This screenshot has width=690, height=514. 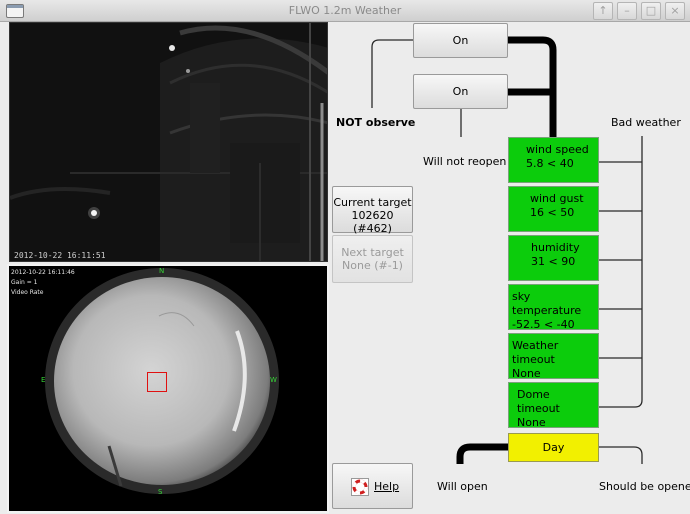 What do you see at coordinates (646, 122) in the screenshot?
I see `bad-weather-label: Bad weather` at bounding box center [646, 122].